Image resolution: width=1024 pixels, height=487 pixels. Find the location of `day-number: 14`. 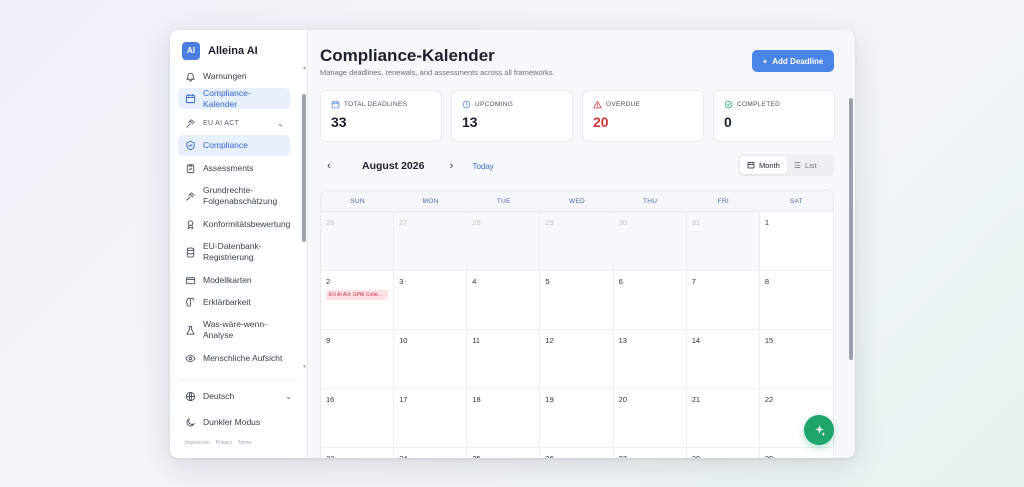

day-number: 14 is located at coordinates (696, 340).